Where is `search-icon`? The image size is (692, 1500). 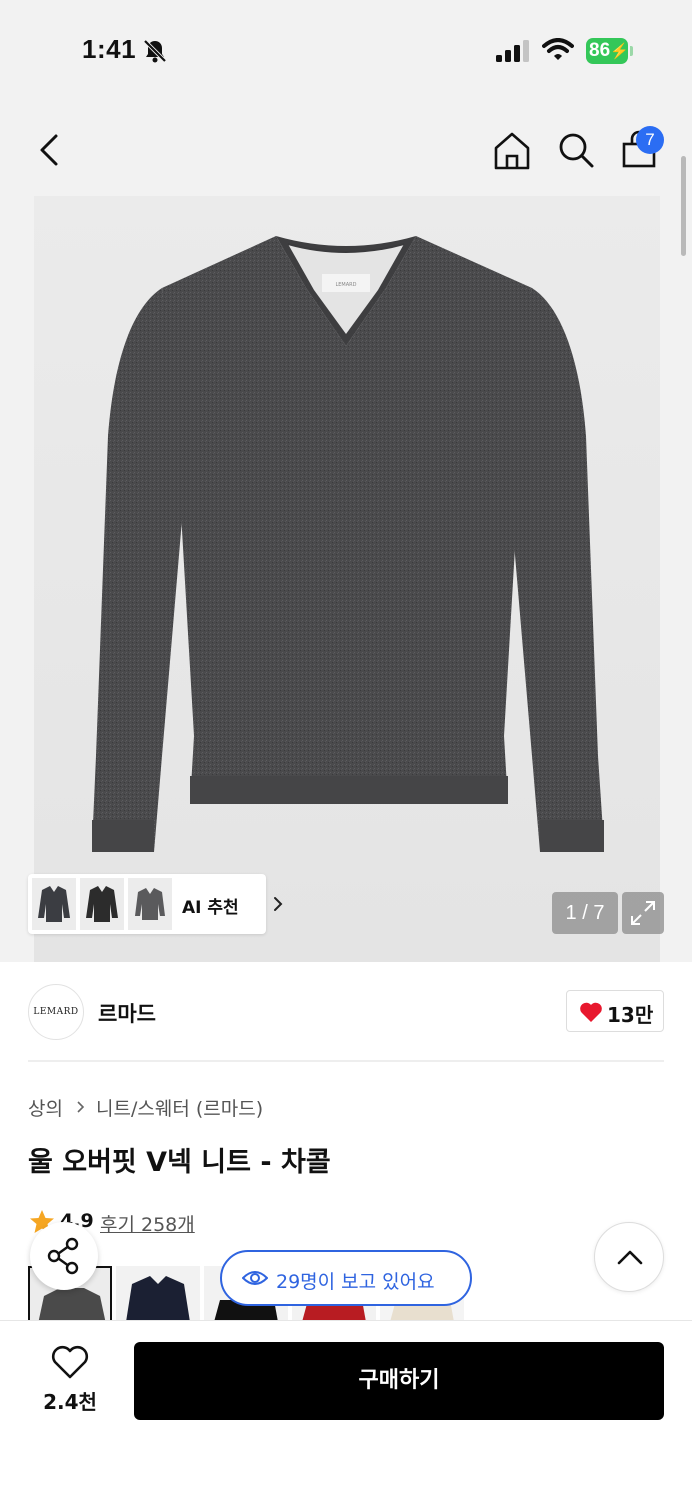
search-icon is located at coordinates (576, 150).